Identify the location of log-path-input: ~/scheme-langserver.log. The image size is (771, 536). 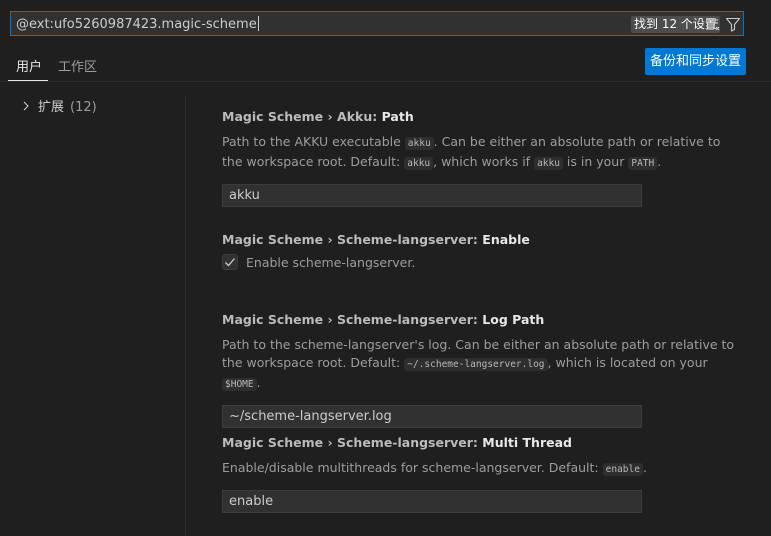
(432, 416).